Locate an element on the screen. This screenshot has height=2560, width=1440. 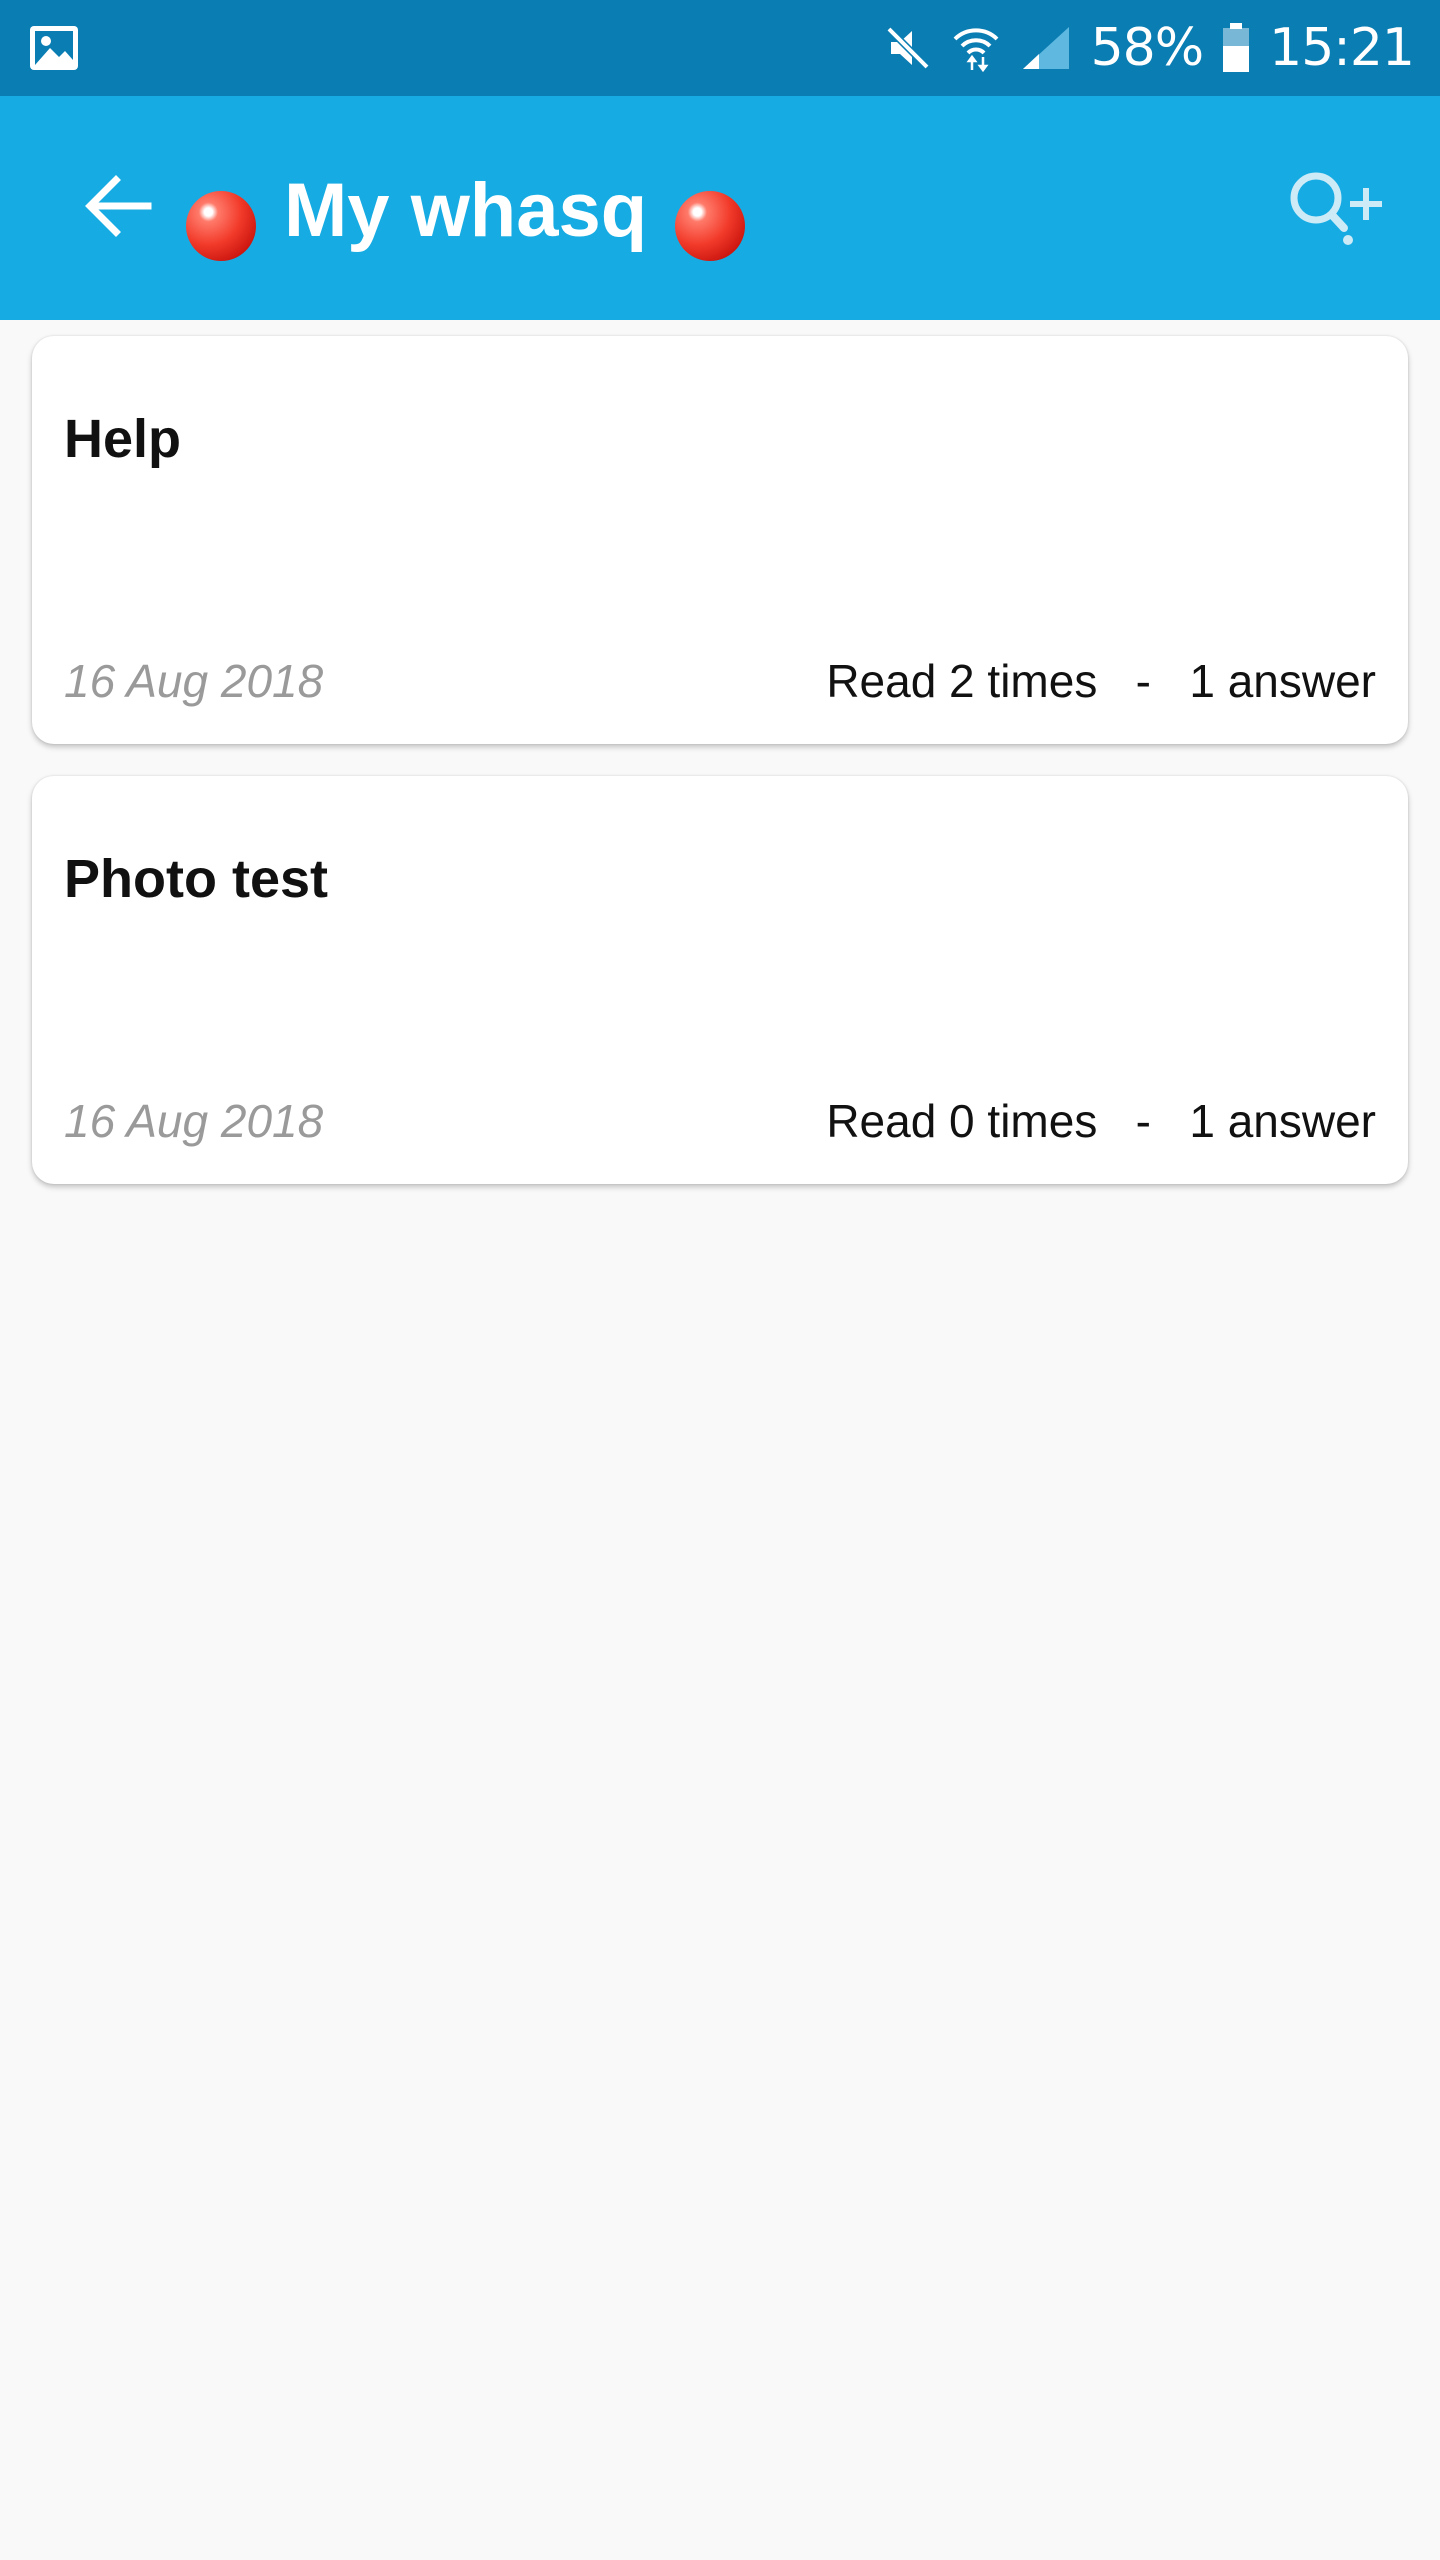
title-group: My whasq is located at coordinates (466, 211).